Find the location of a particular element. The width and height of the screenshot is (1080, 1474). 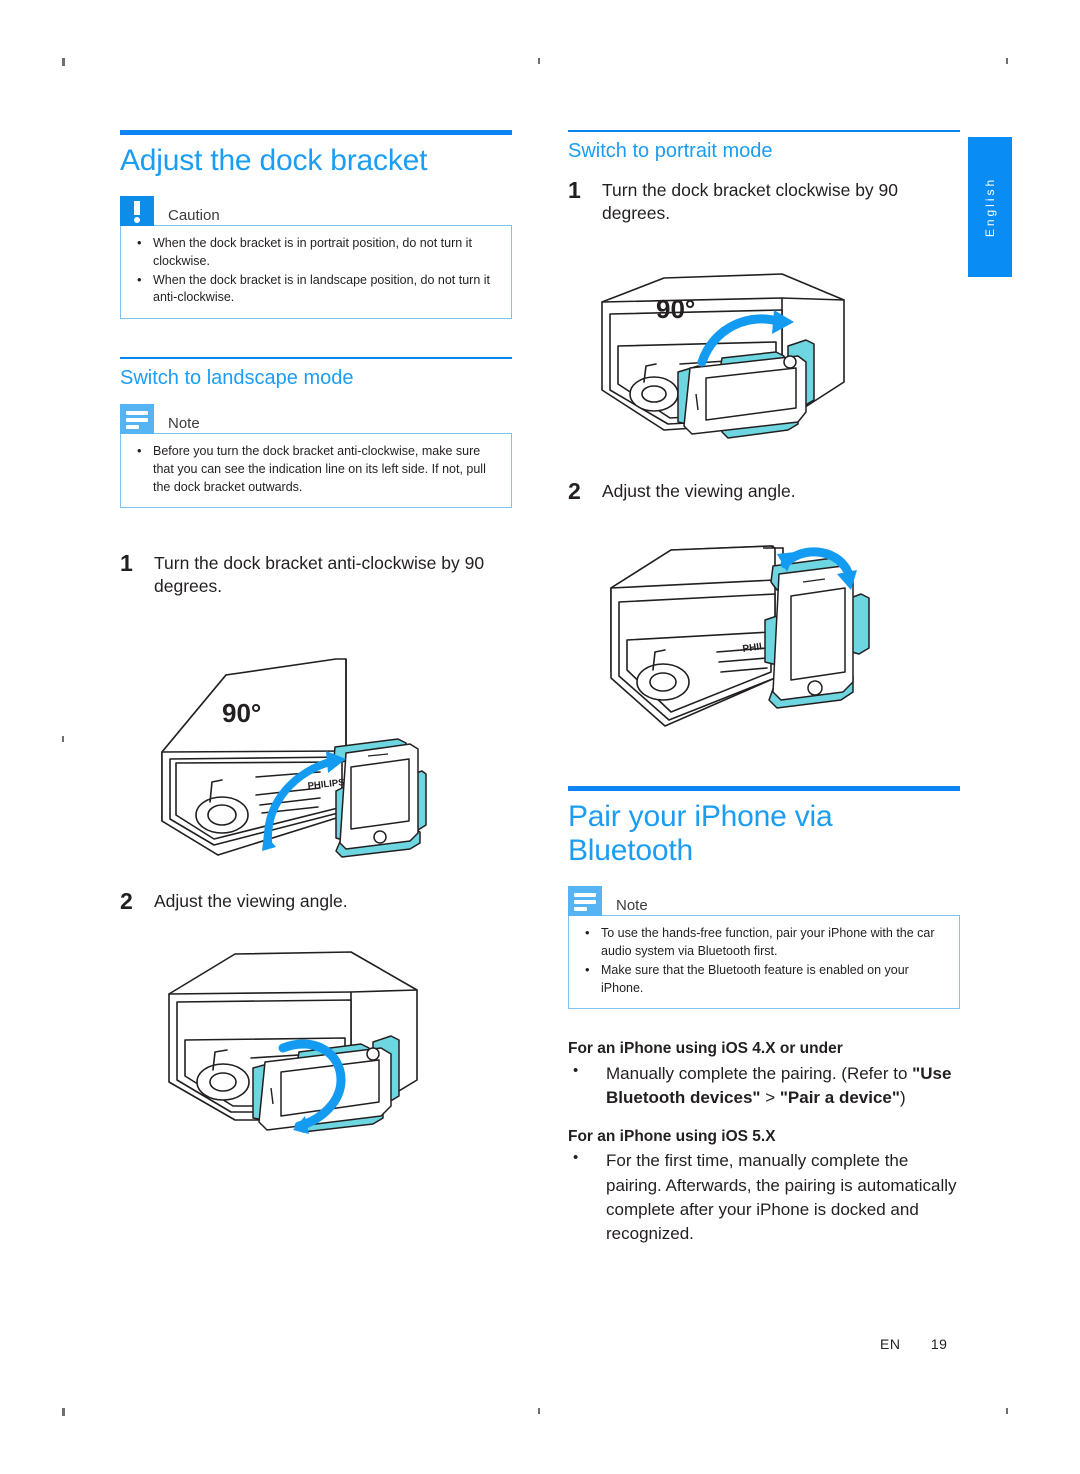

ios4-mid: > is located at coordinates (770, 1098).